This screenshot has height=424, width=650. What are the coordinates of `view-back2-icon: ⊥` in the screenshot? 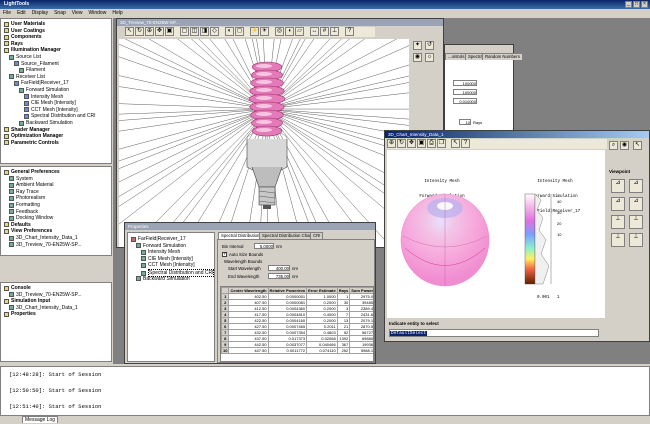 It's located at (636, 222).